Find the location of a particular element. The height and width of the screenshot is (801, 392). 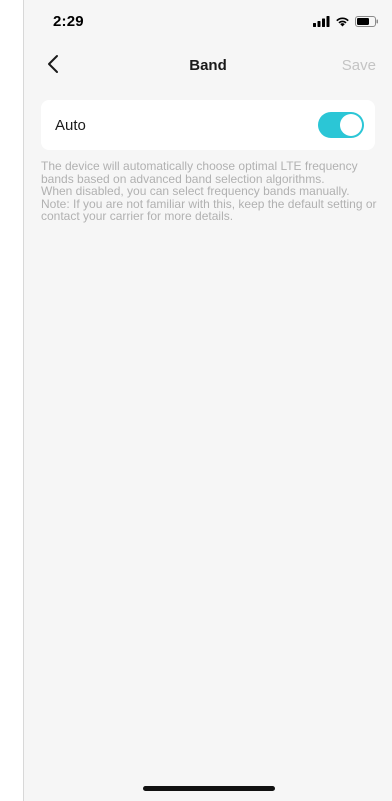

cellular-signal-icon is located at coordinates (321, 23).